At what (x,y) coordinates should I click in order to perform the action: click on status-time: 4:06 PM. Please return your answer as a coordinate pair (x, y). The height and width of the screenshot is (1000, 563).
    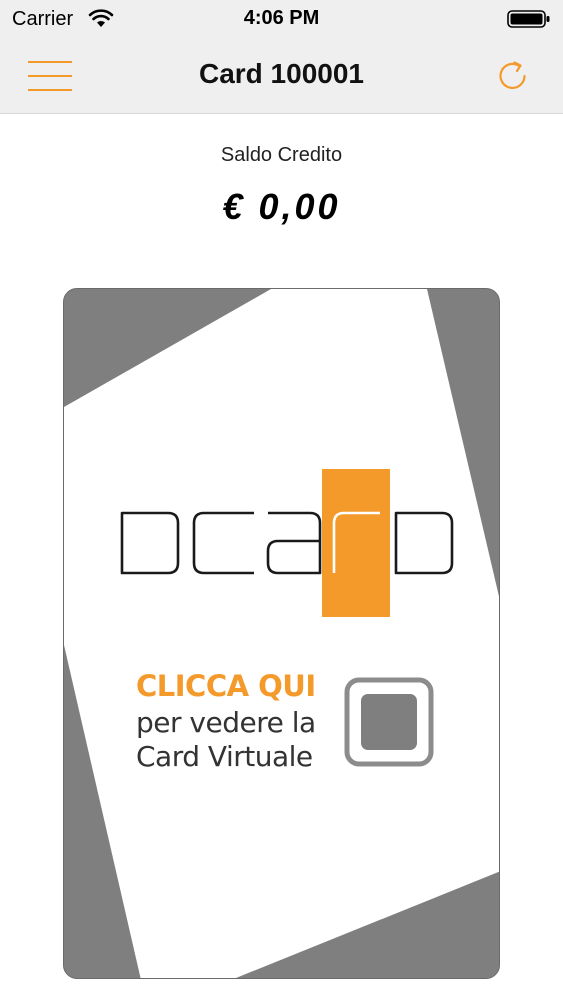
    Looking at the image, I should click on (281, 18).